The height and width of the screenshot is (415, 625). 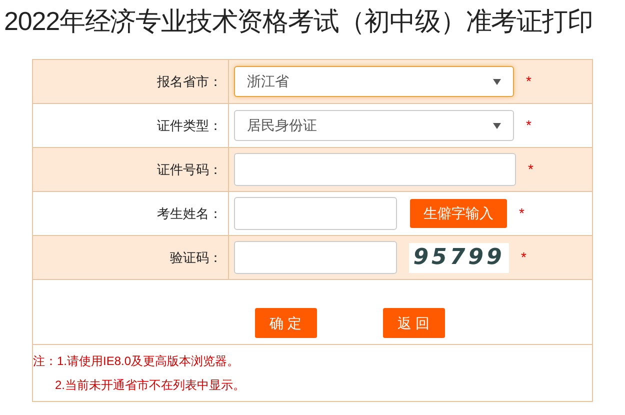 What do you see at coordinates (459, 257) in the screenshot?
I see `captcha-image: 95799` at bounding box center [459, 257].